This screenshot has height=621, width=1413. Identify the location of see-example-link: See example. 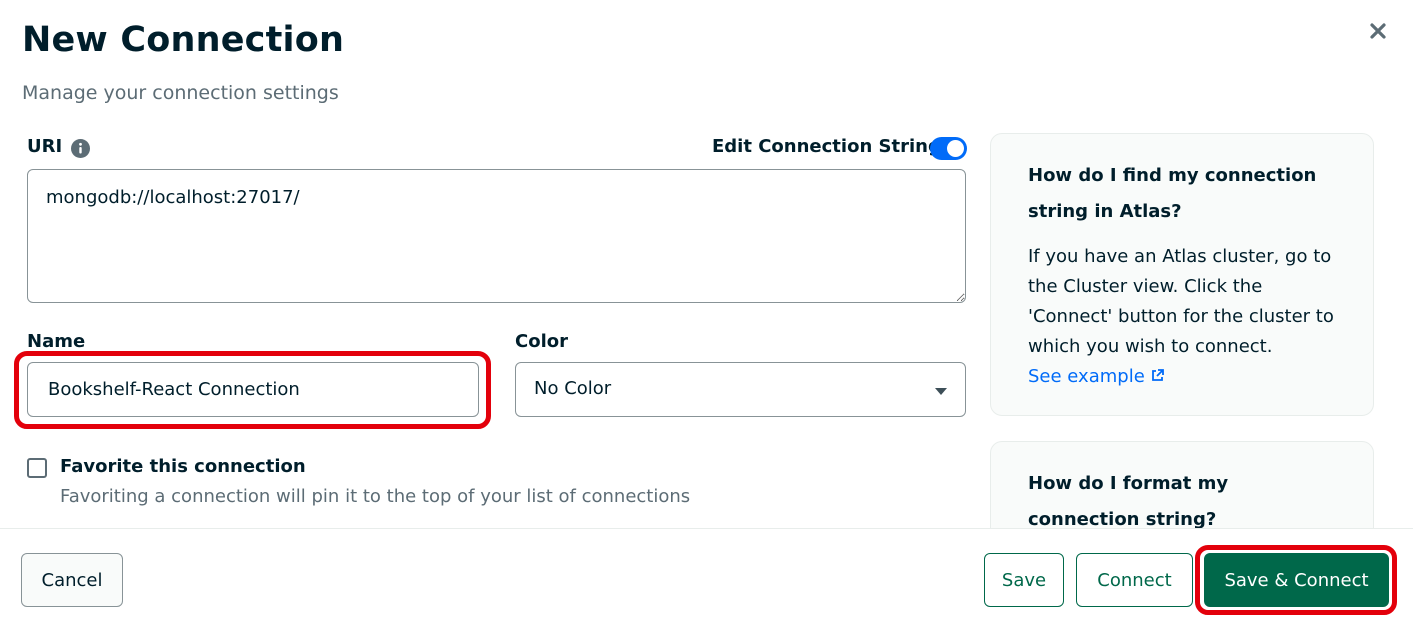
(1086, 376).